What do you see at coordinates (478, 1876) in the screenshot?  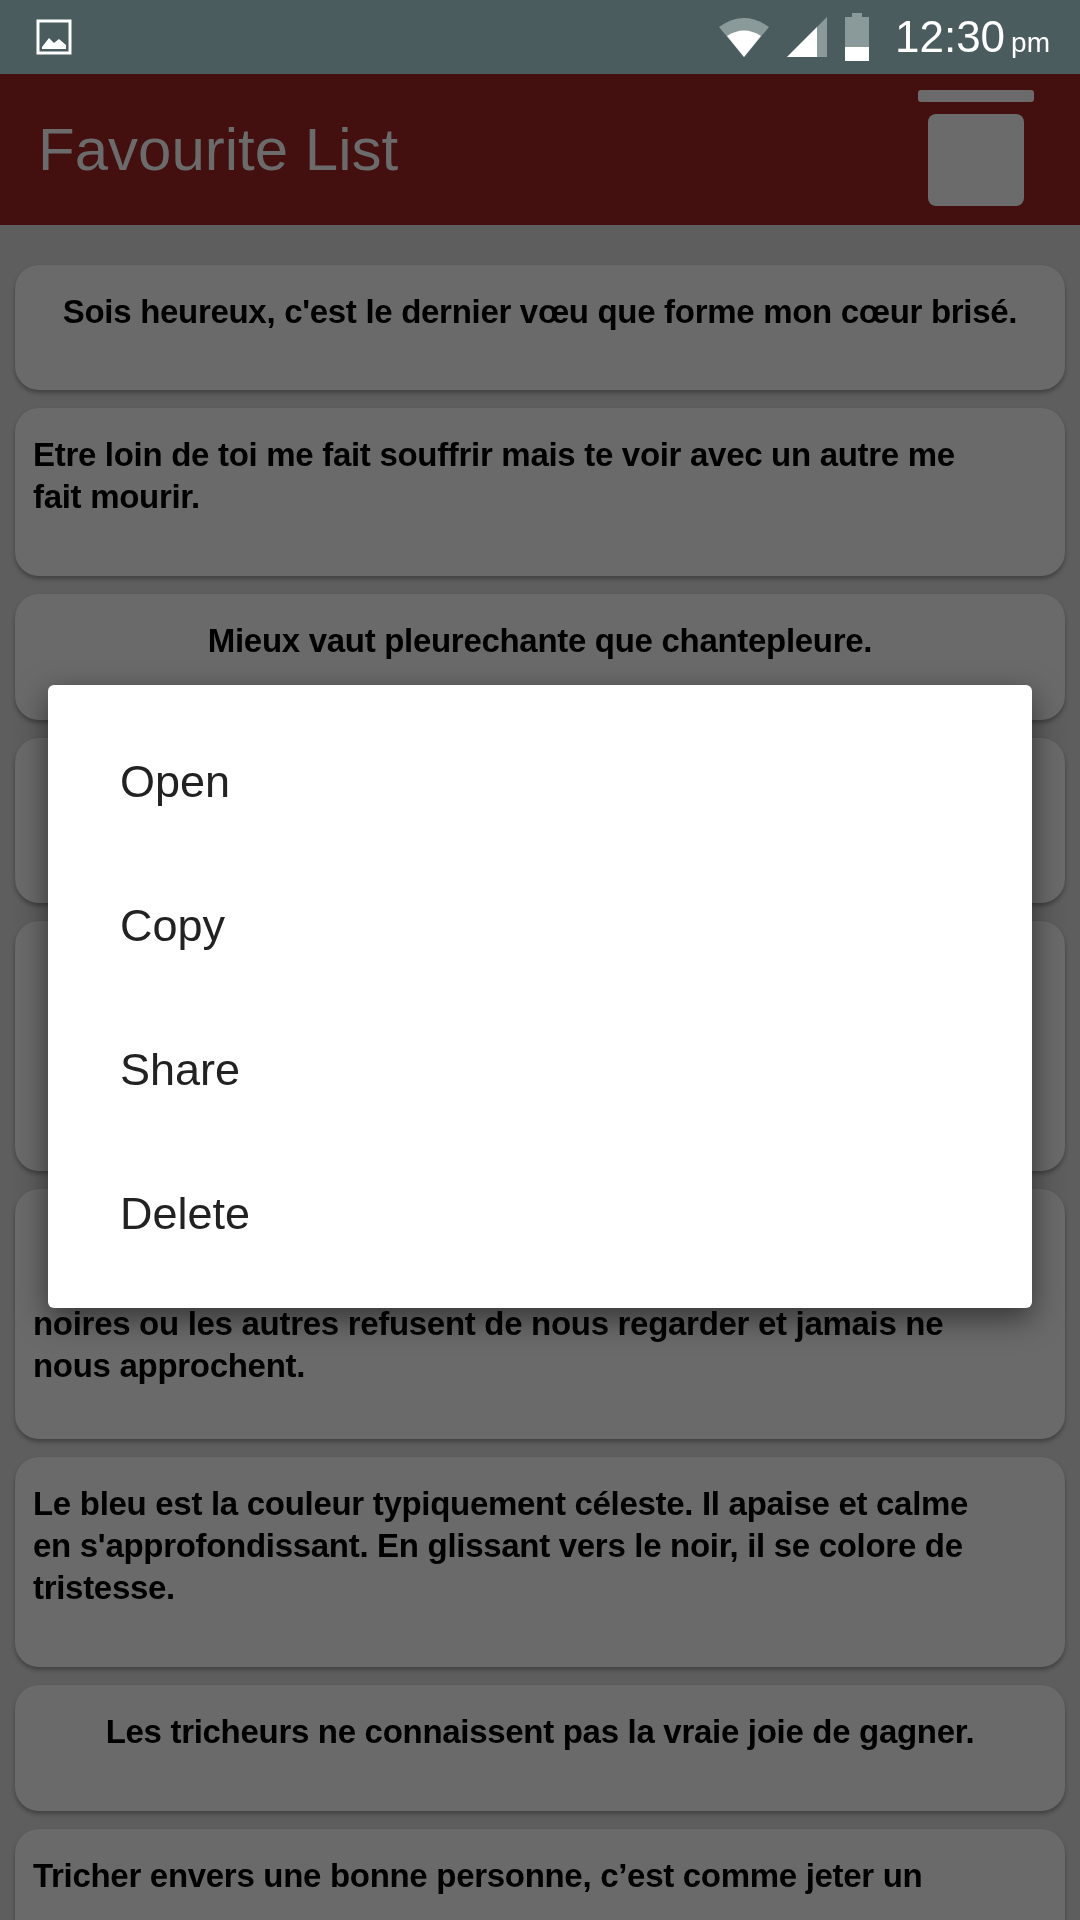 I see `quote-text: Tricher envers une bonne personne, c’est comme jeter un` at bounding box center [478, 1876].